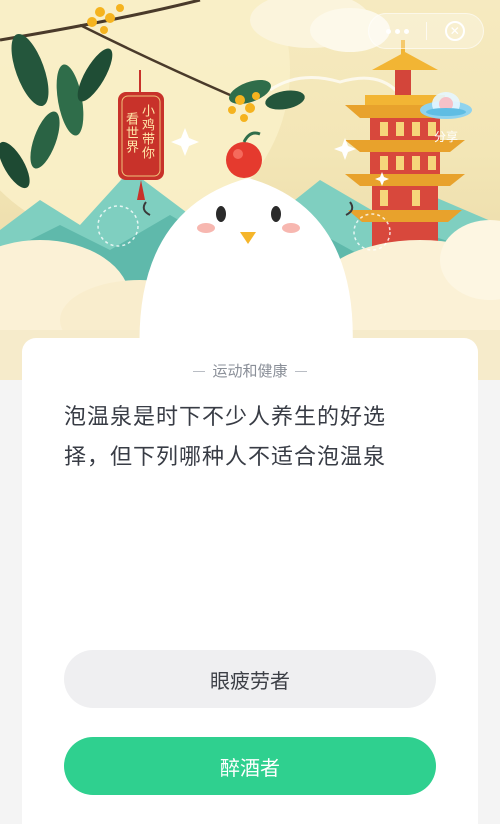 The height and width of the screenshot is (824, 500). Describe the element at coordinates (130, 133) in the screenshot. I see `tag-text-line2: 看世界` at that location.